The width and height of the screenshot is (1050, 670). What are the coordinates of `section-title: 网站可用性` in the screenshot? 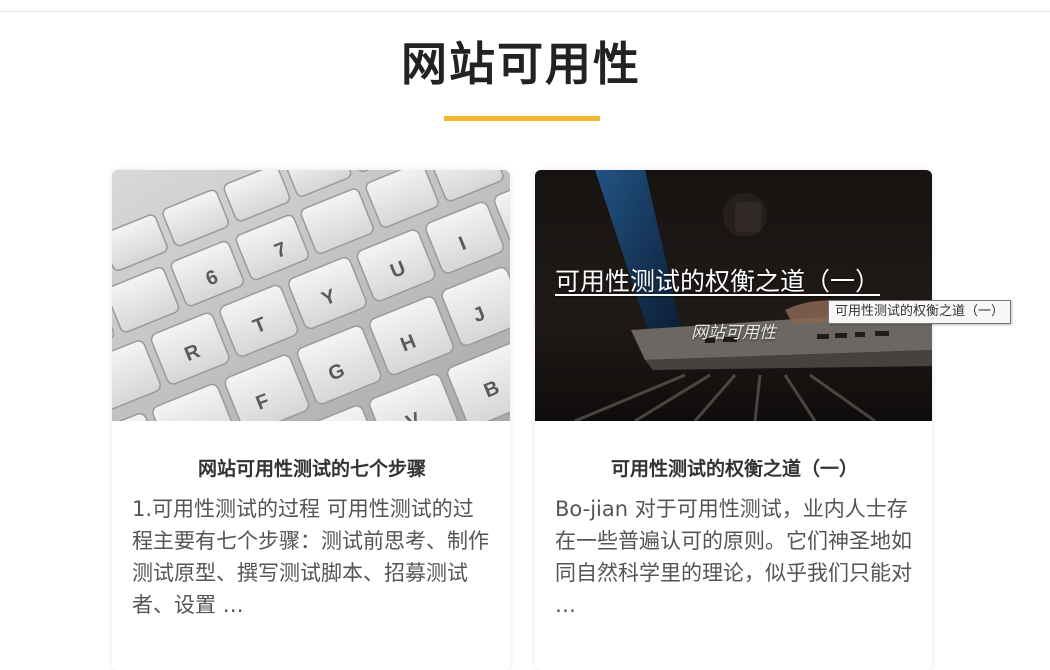 It's located at (521, 64).